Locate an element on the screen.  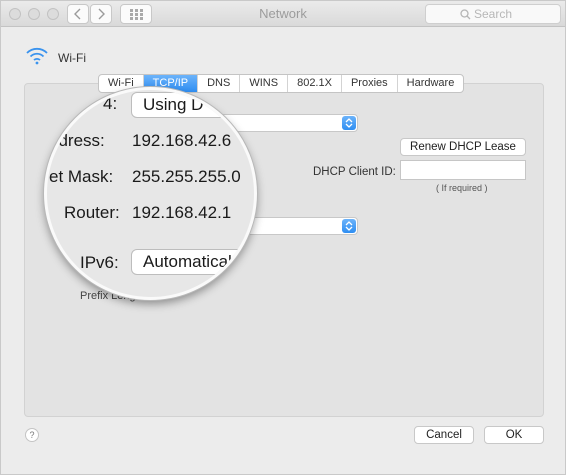
tab-proxies: Proxies is located at coordinates (370, 83).